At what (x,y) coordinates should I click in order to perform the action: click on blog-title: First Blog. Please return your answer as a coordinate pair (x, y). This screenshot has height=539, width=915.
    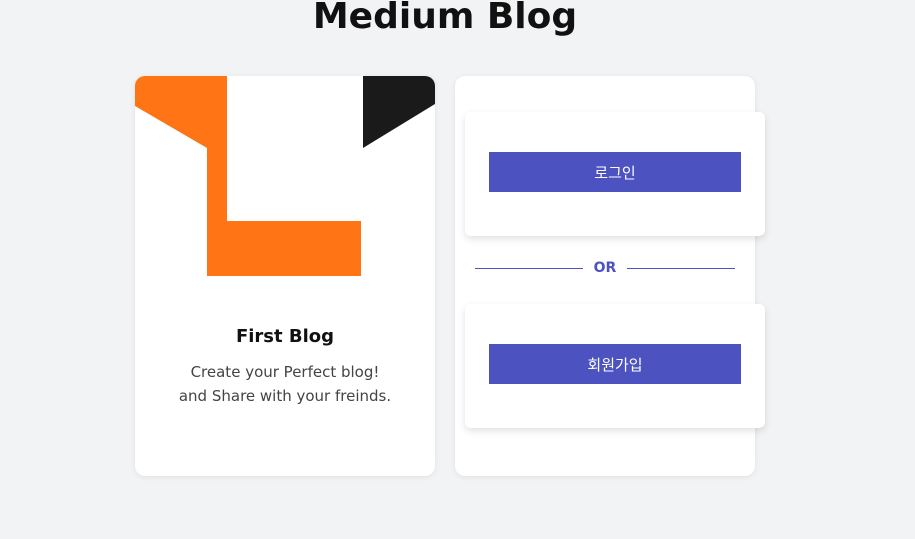
    Looking at the image, I should click on (285, 336).